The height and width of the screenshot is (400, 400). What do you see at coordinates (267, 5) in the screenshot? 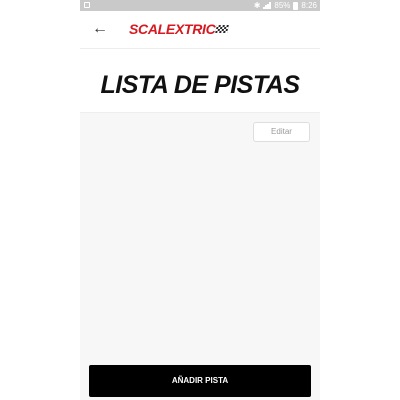
I see `signal-icon` at bounding box center [267, 5].